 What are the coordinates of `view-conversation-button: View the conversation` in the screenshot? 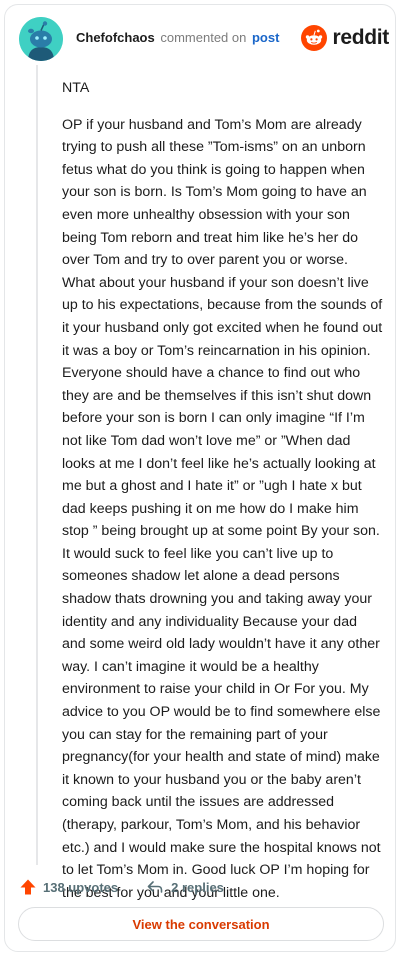 It's located at (201, 924).